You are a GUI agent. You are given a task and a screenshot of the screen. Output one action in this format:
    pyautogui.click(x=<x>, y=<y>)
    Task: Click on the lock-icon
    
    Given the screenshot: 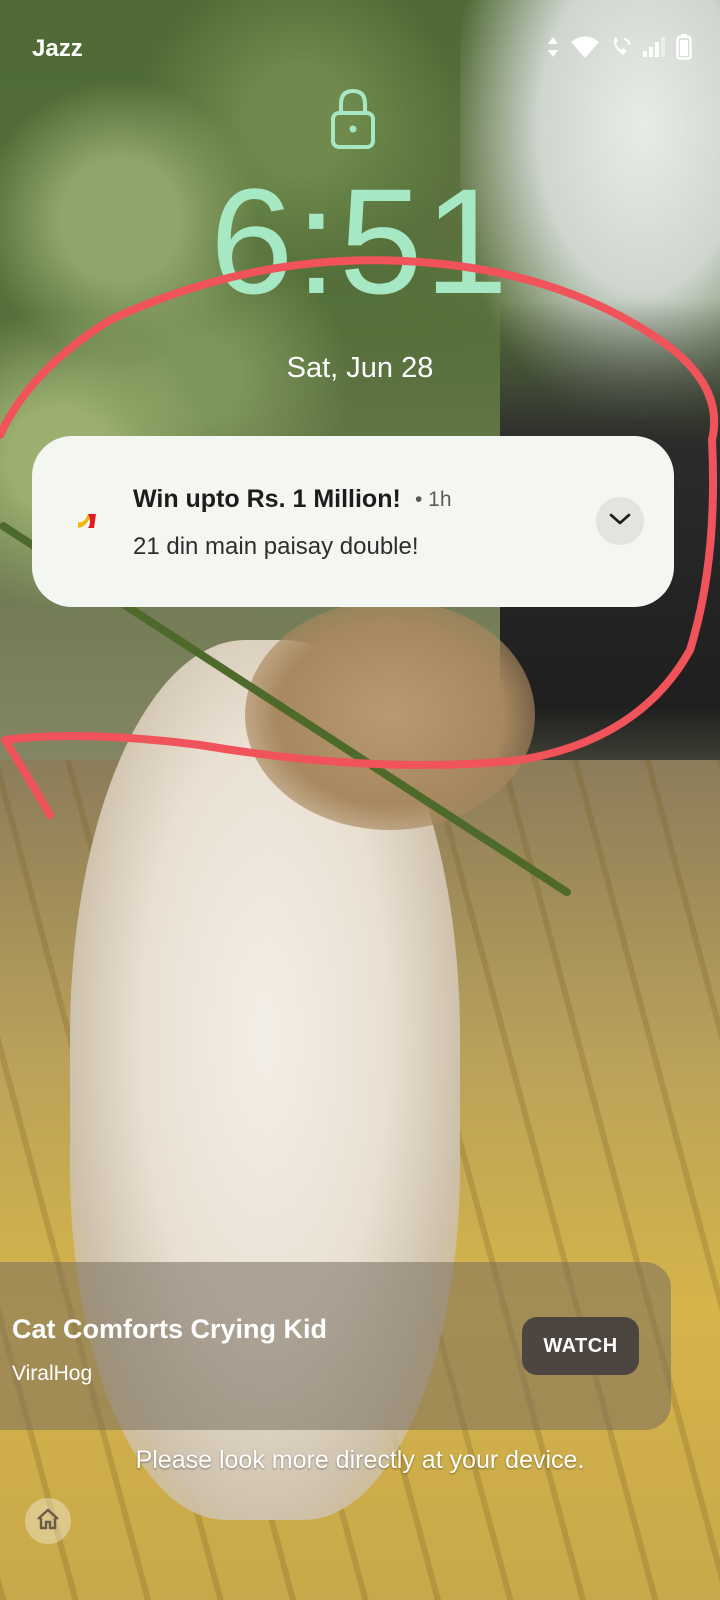 What is the action you would take?
    pyautogui.click(x=353, y=119)
    